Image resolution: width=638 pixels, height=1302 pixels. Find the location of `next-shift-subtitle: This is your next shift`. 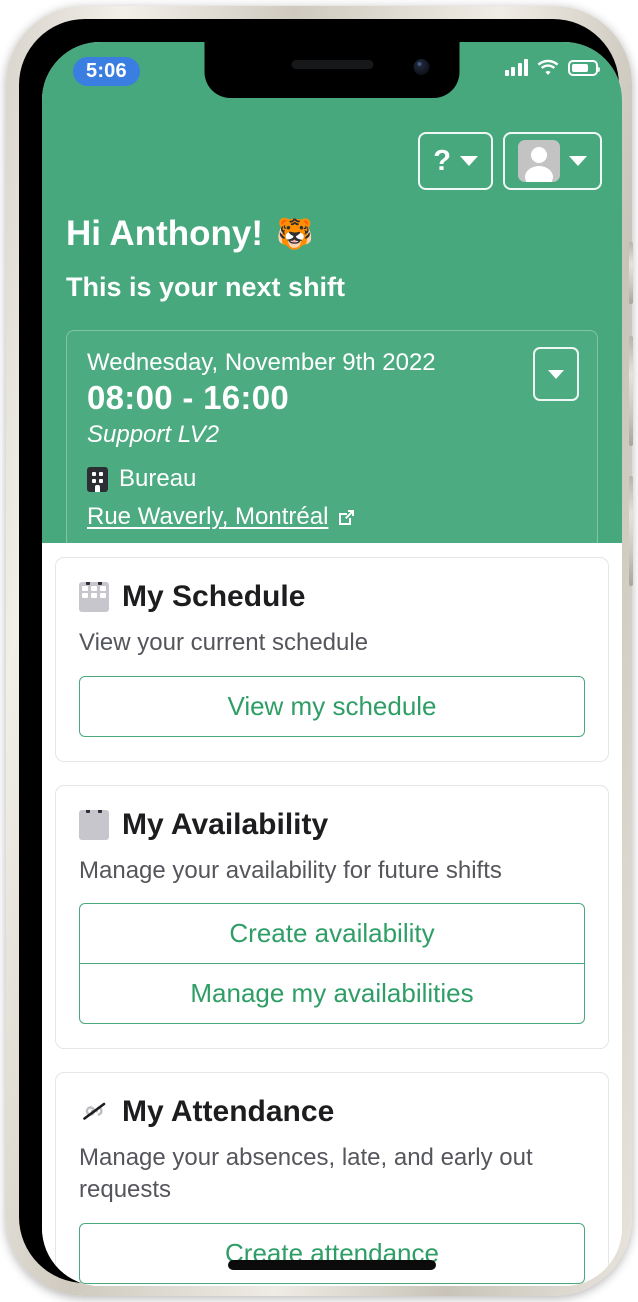

next-shift-subtitle: This is your next shift is located at coordinates (206, 287).